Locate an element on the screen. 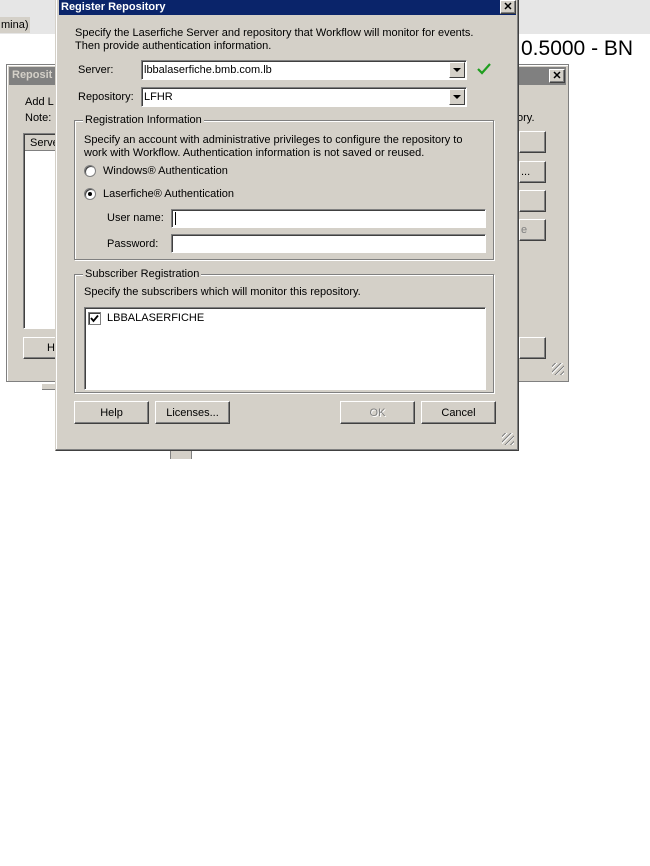 The width and height of the screenshot is (650, 866). close-button: ✕ is located at coordinates (557, 76).